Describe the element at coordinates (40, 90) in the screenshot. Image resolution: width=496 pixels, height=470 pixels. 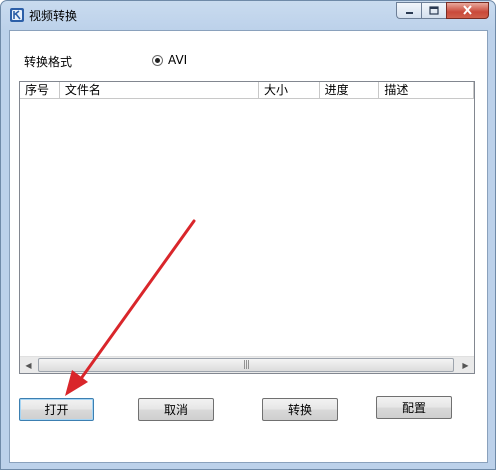
I see `col-header-index: 序号` at that location.